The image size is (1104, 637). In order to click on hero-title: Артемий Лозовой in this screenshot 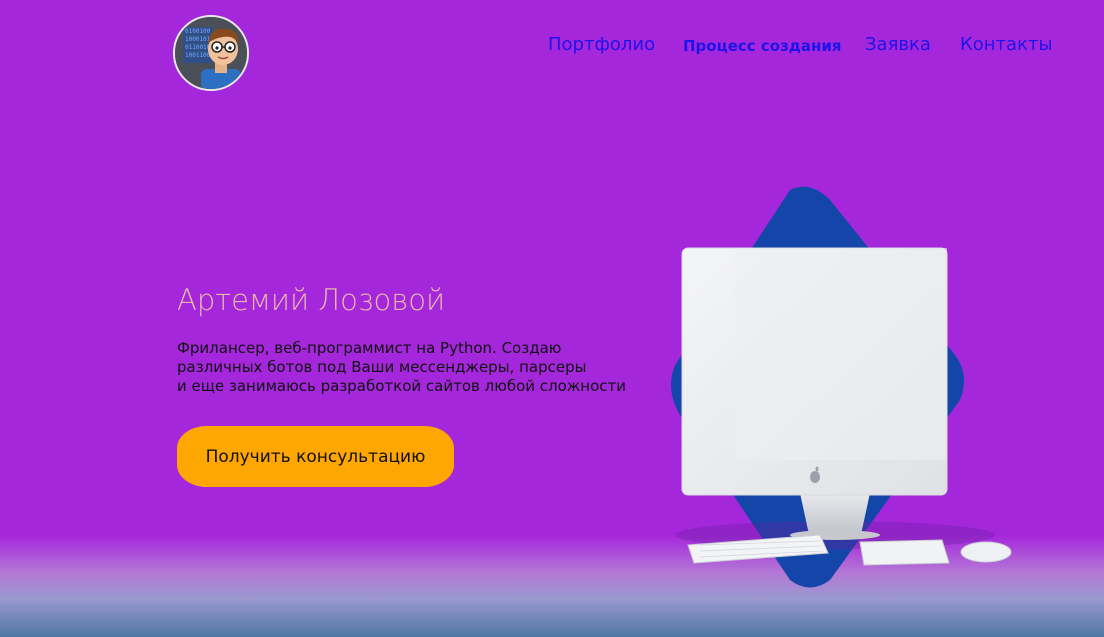, I will do `click(311, 300)`.